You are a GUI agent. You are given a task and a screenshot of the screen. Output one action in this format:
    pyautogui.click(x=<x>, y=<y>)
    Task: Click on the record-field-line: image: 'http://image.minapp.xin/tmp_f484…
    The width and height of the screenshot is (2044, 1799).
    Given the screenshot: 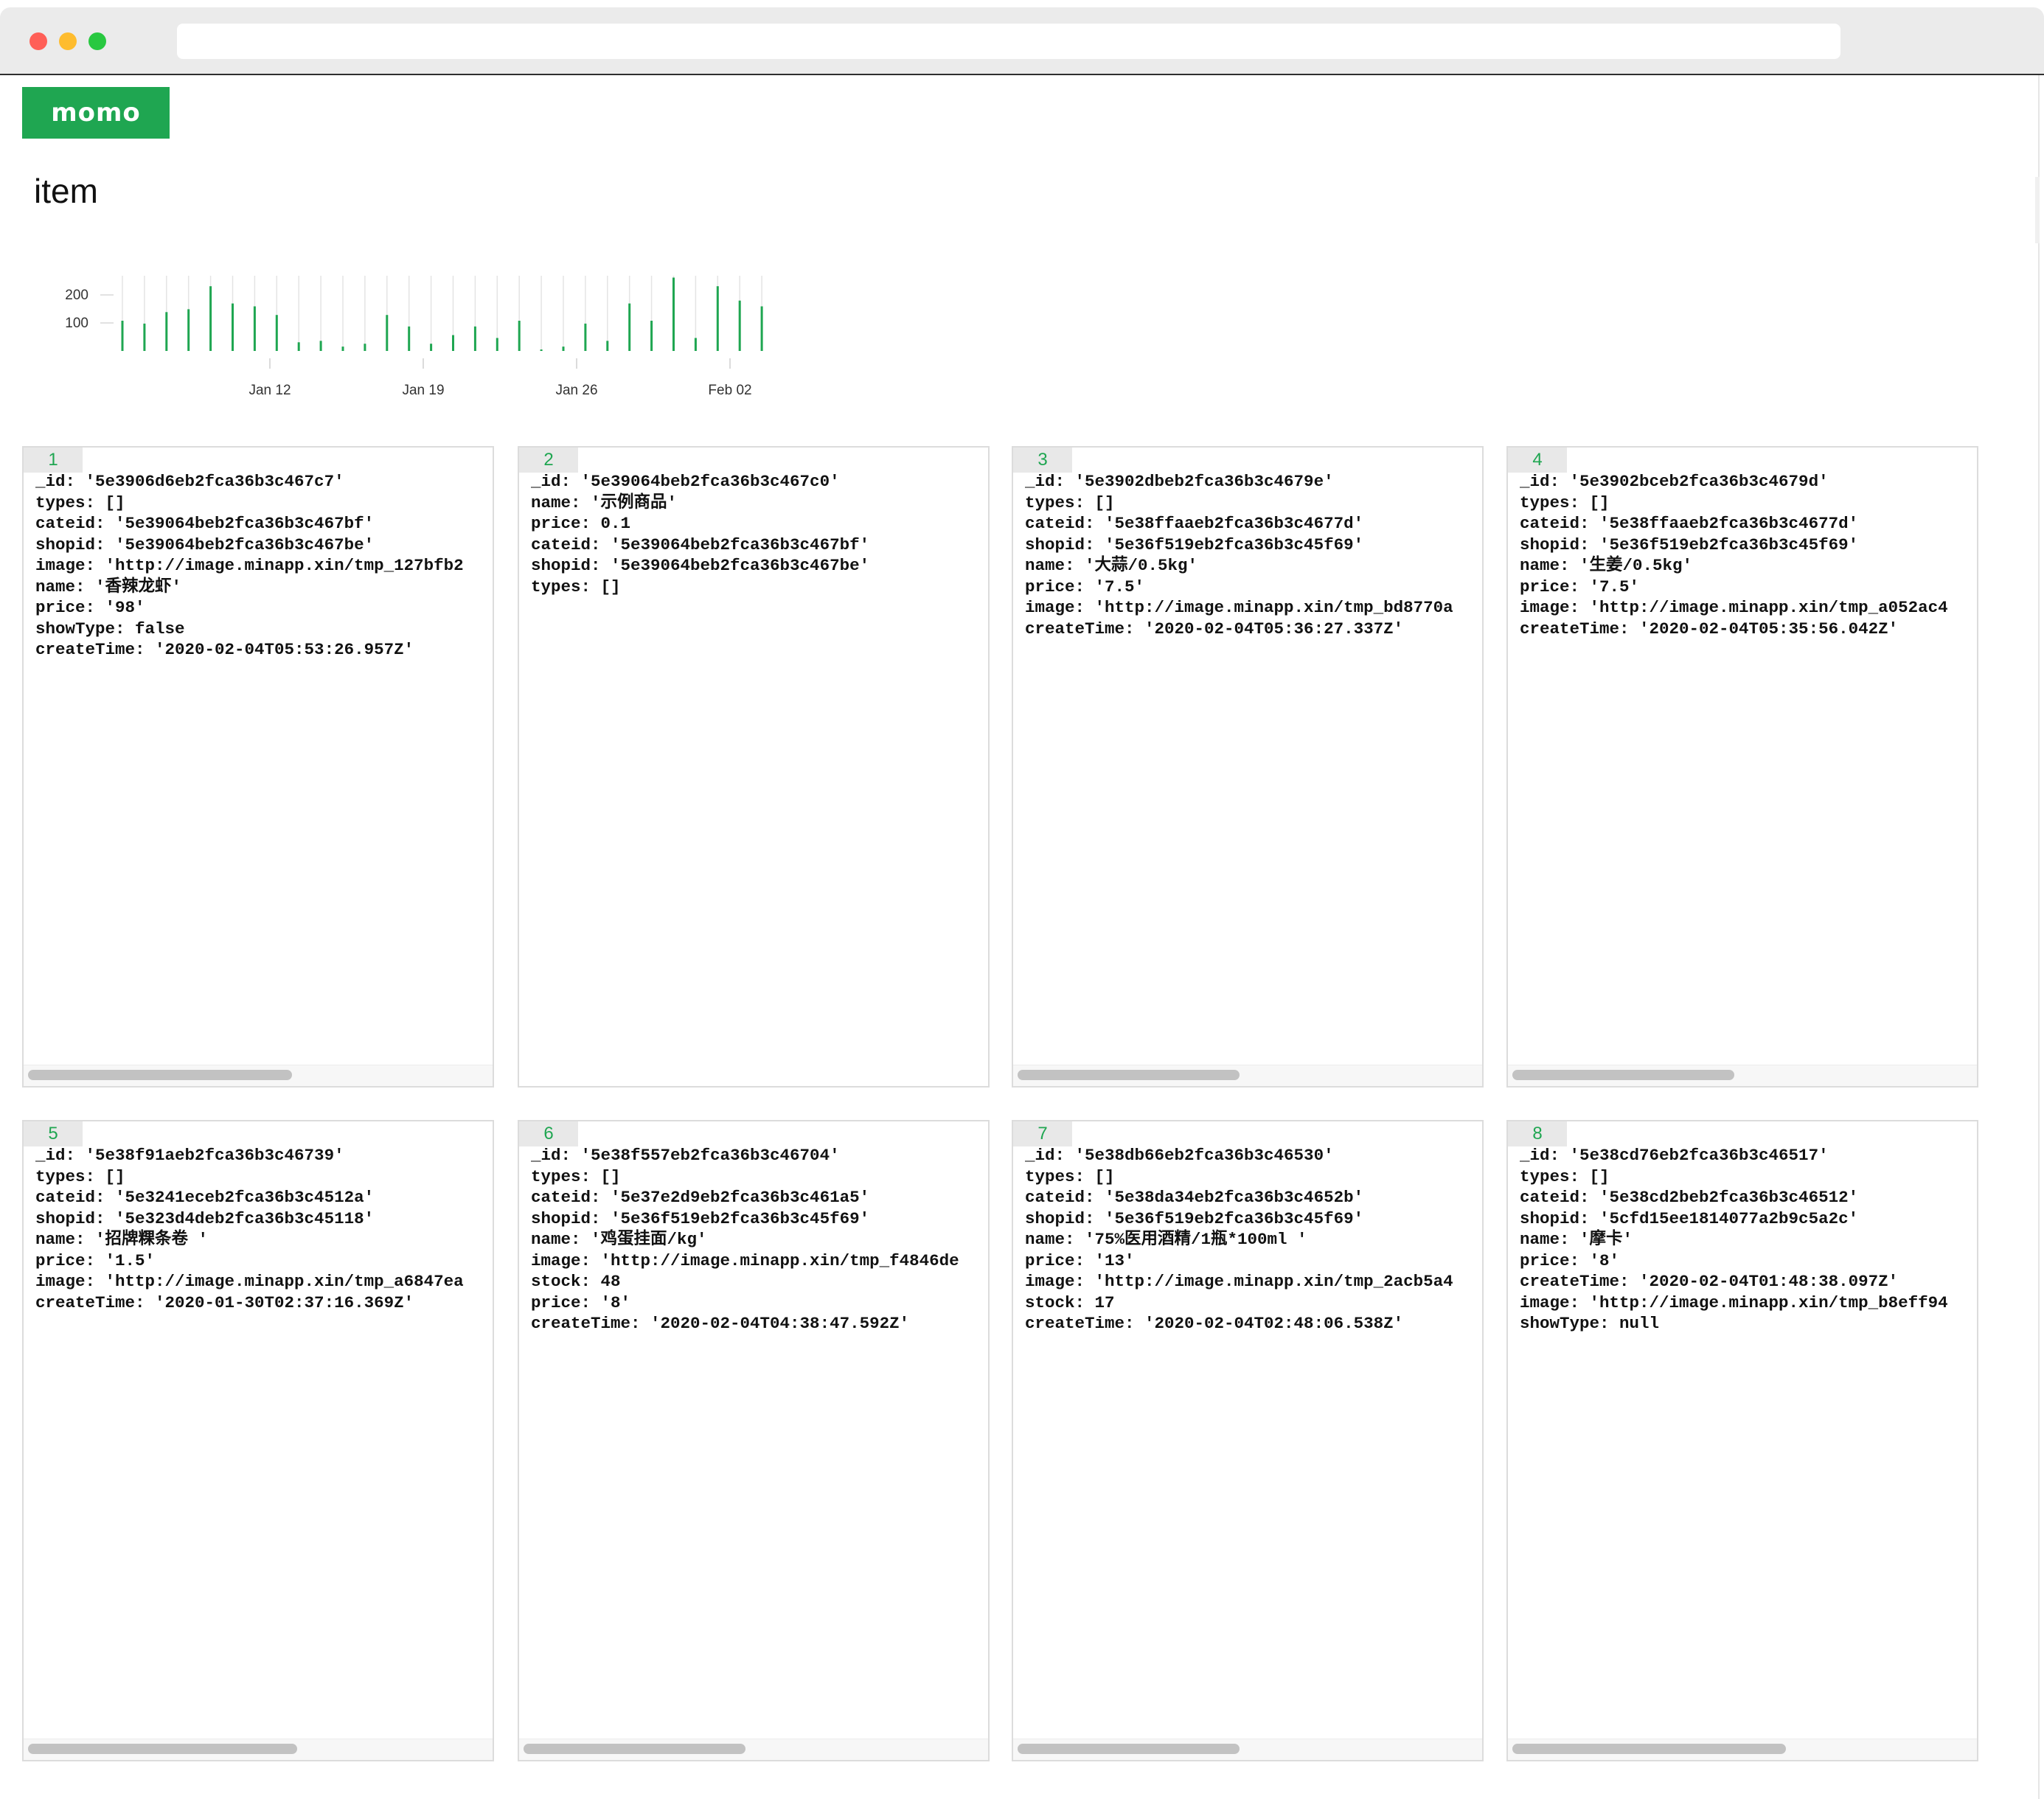 What is the action you would take?
    pyautogui.click(x=745, y=1260)
    